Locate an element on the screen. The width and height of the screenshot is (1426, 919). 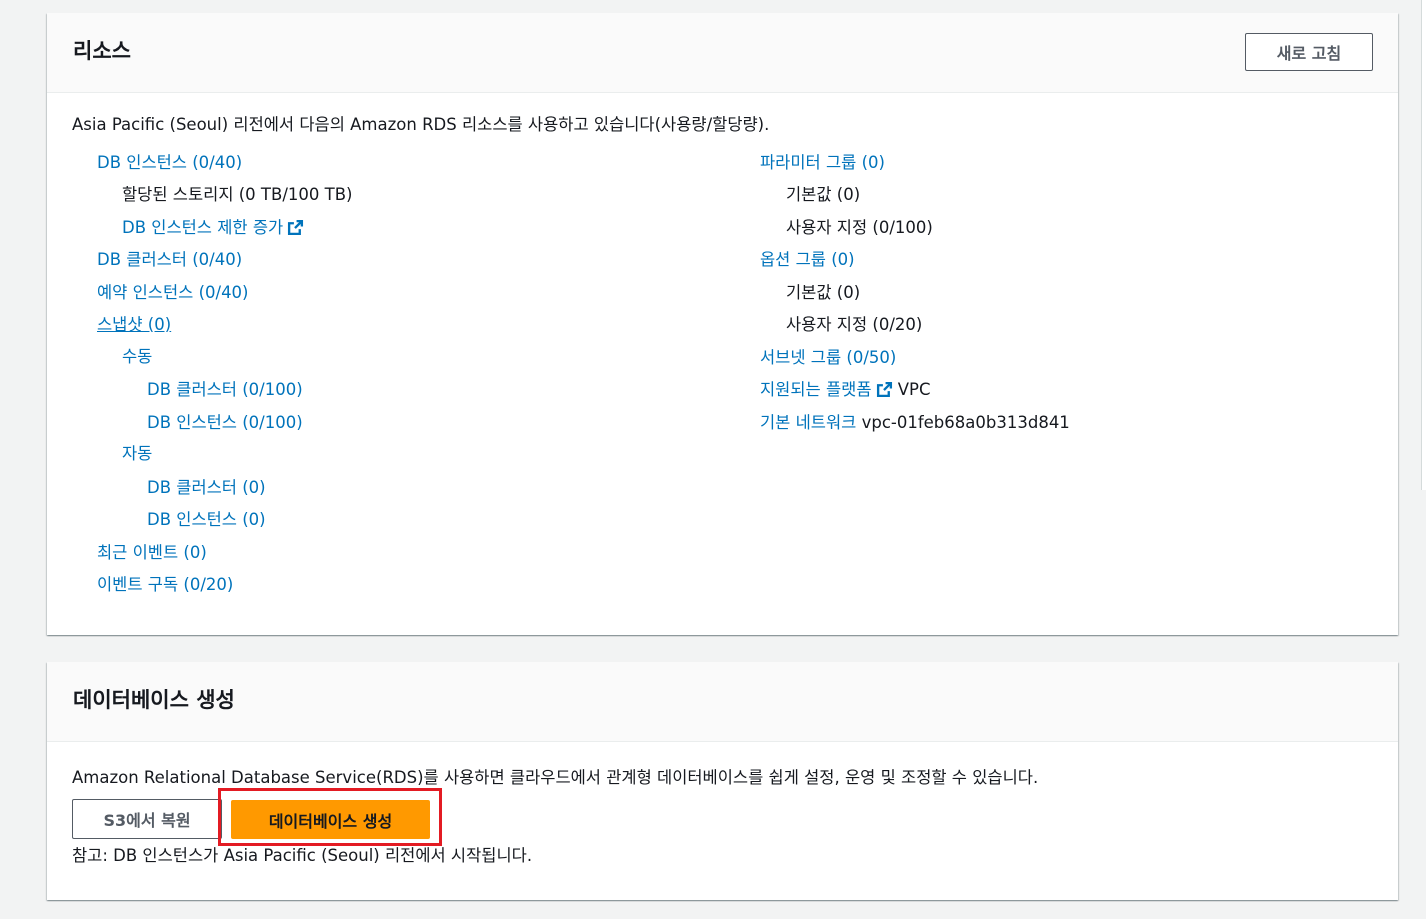
event-subscriptions-link: 이벤트 구독 (0/20) is located at coordinates (165, 585).